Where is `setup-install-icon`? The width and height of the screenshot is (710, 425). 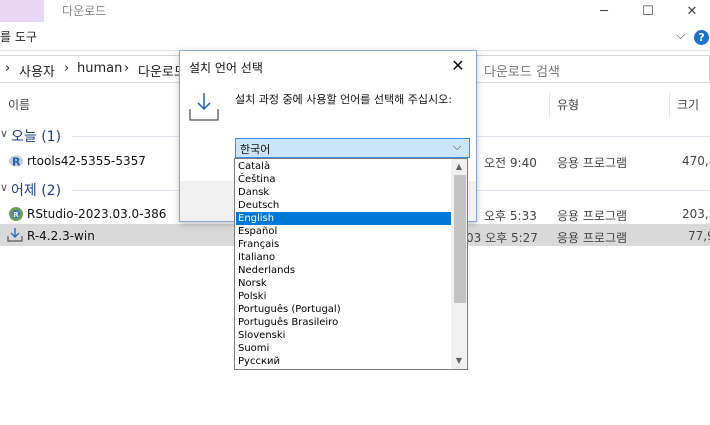
setup-install-icon is located at coordinates (204, 107).